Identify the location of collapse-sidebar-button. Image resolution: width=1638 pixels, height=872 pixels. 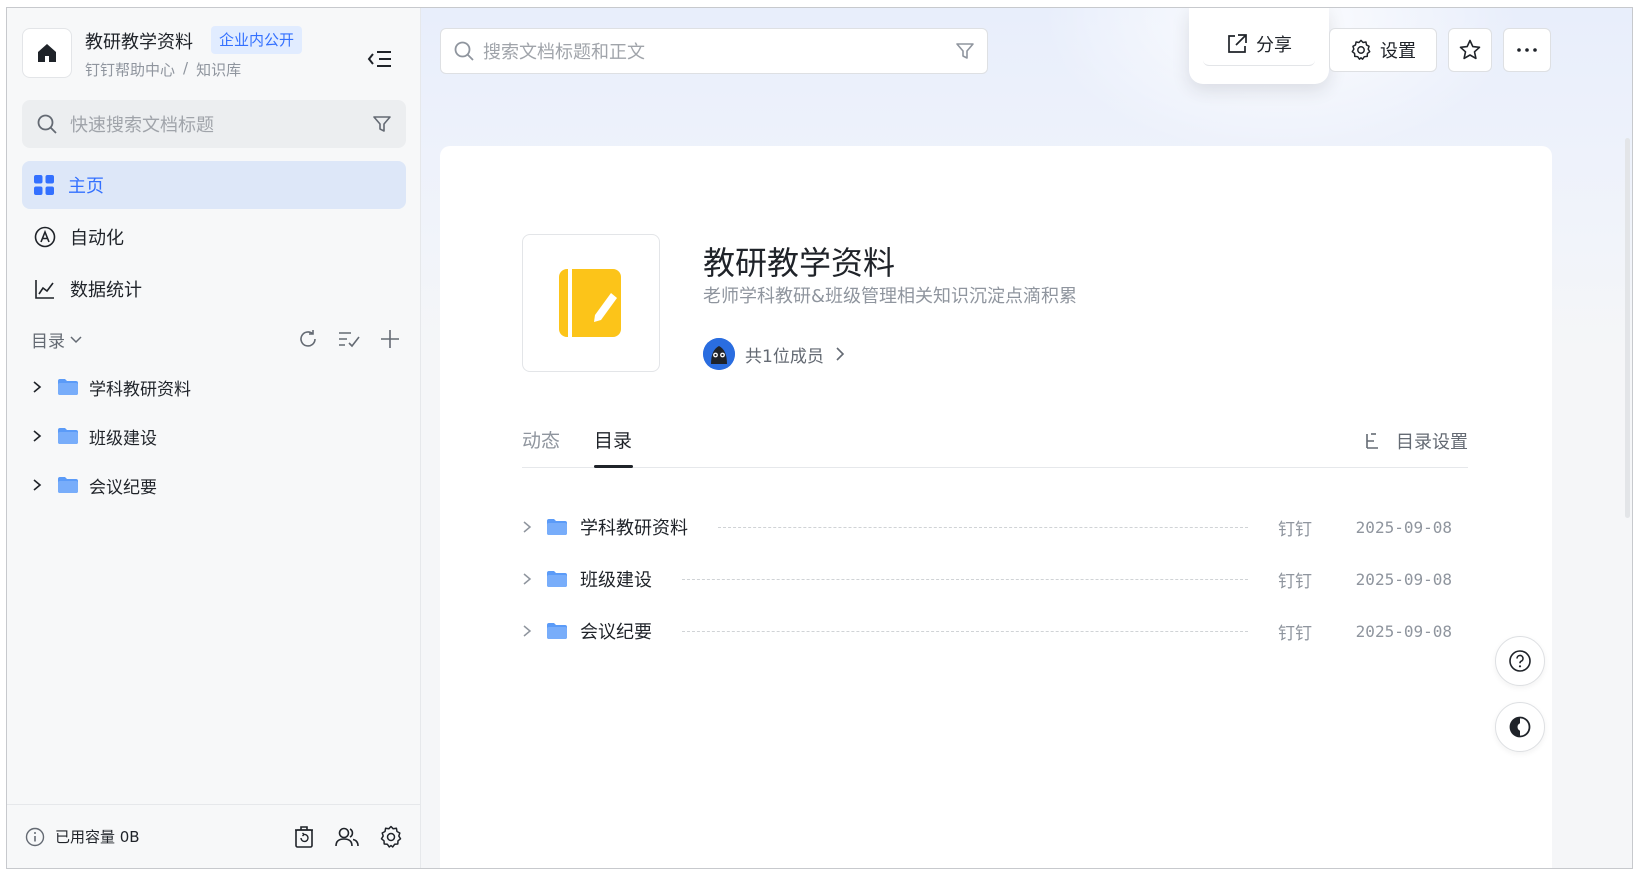
(380, 59).